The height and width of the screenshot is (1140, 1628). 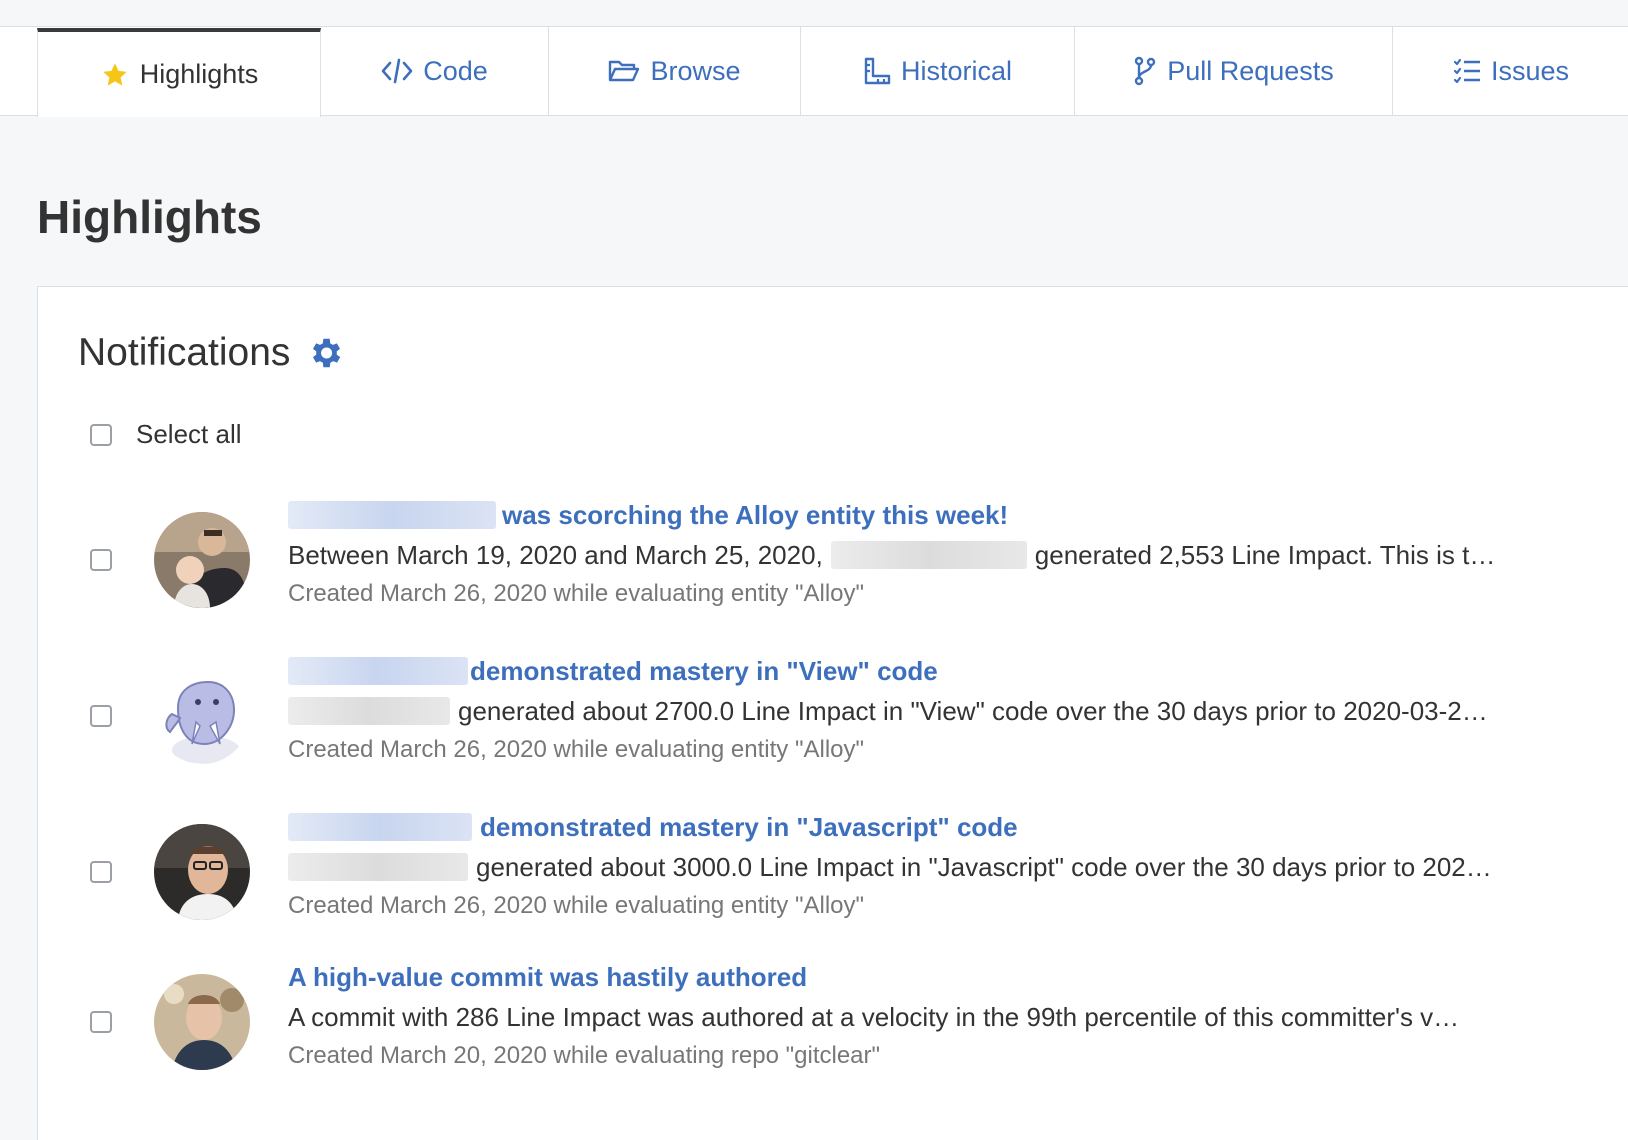 I want to click on tab-label: Browse, so click(x=695, y=70).